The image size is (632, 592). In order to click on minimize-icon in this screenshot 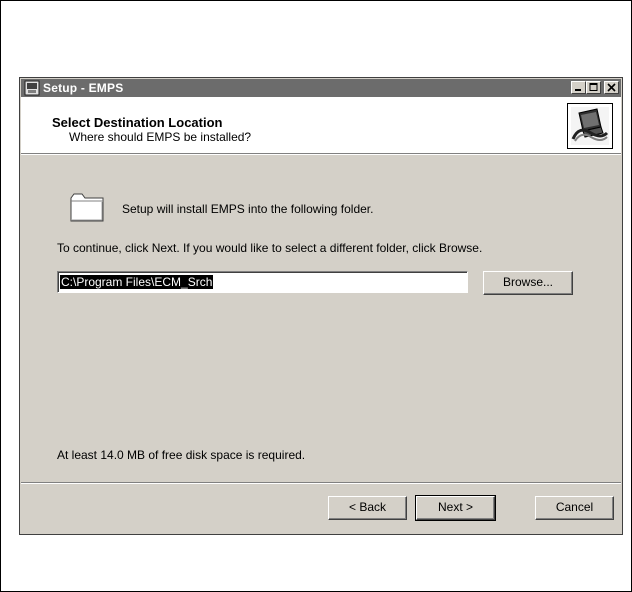, I will do `click(578, 90)`.